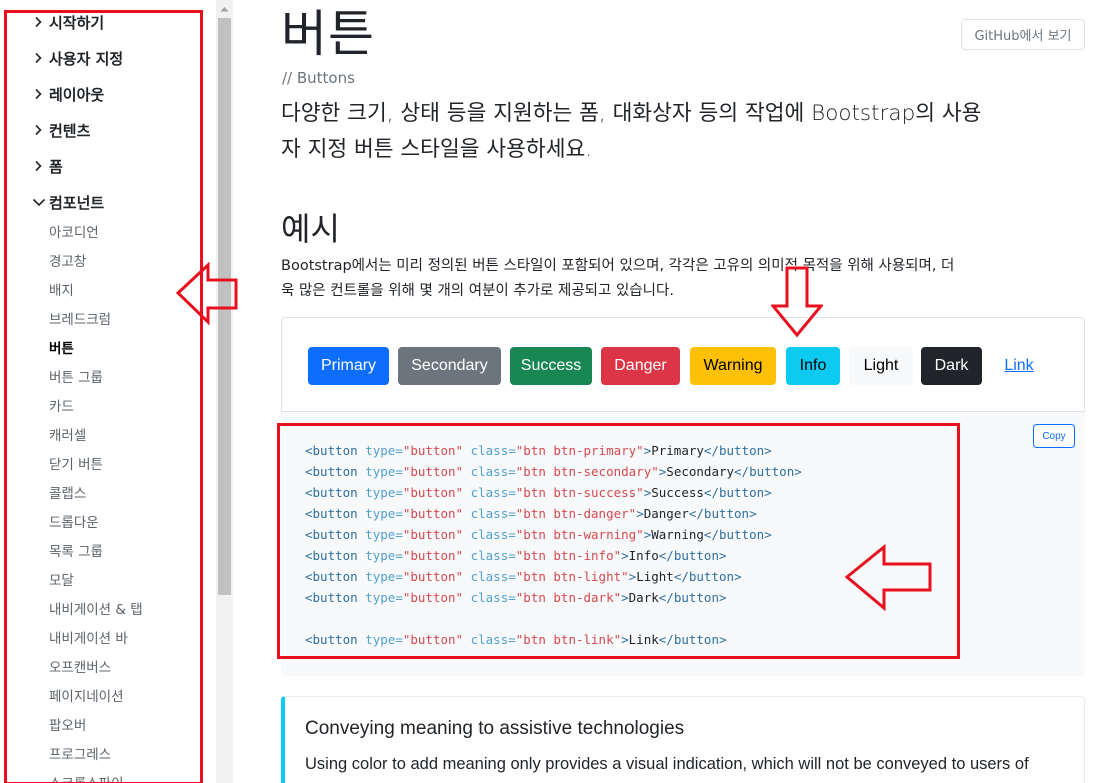  What do you see at coordinates (449, 366) in the screenshot?
I see `btn-secondary-example: Secondary` at bounding box center [449, 366].